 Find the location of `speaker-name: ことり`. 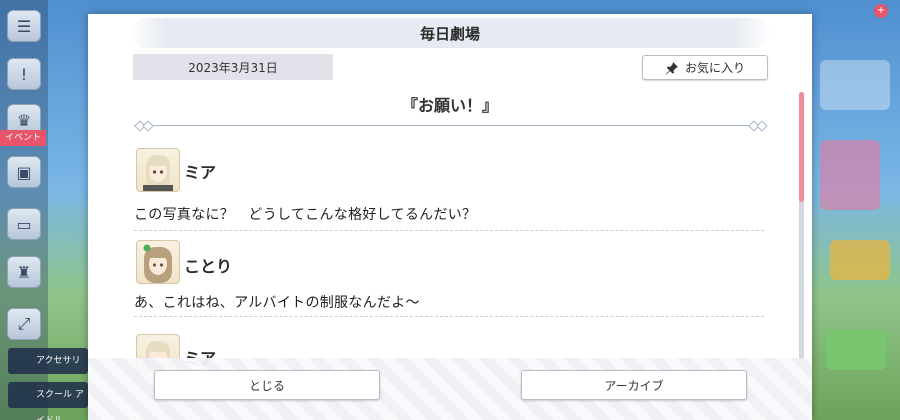

speaker-name: ことり is located at coordinates (208, 266).